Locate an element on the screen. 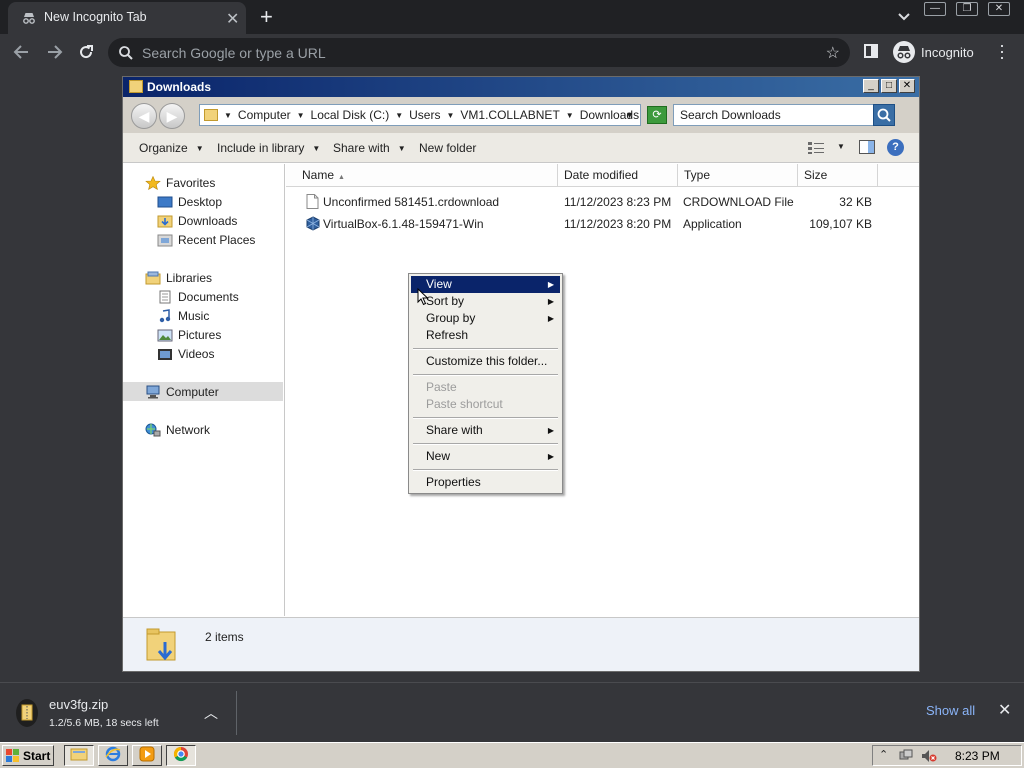 The image size is (1024, 768). search-input is located at coordinates (770, 115).